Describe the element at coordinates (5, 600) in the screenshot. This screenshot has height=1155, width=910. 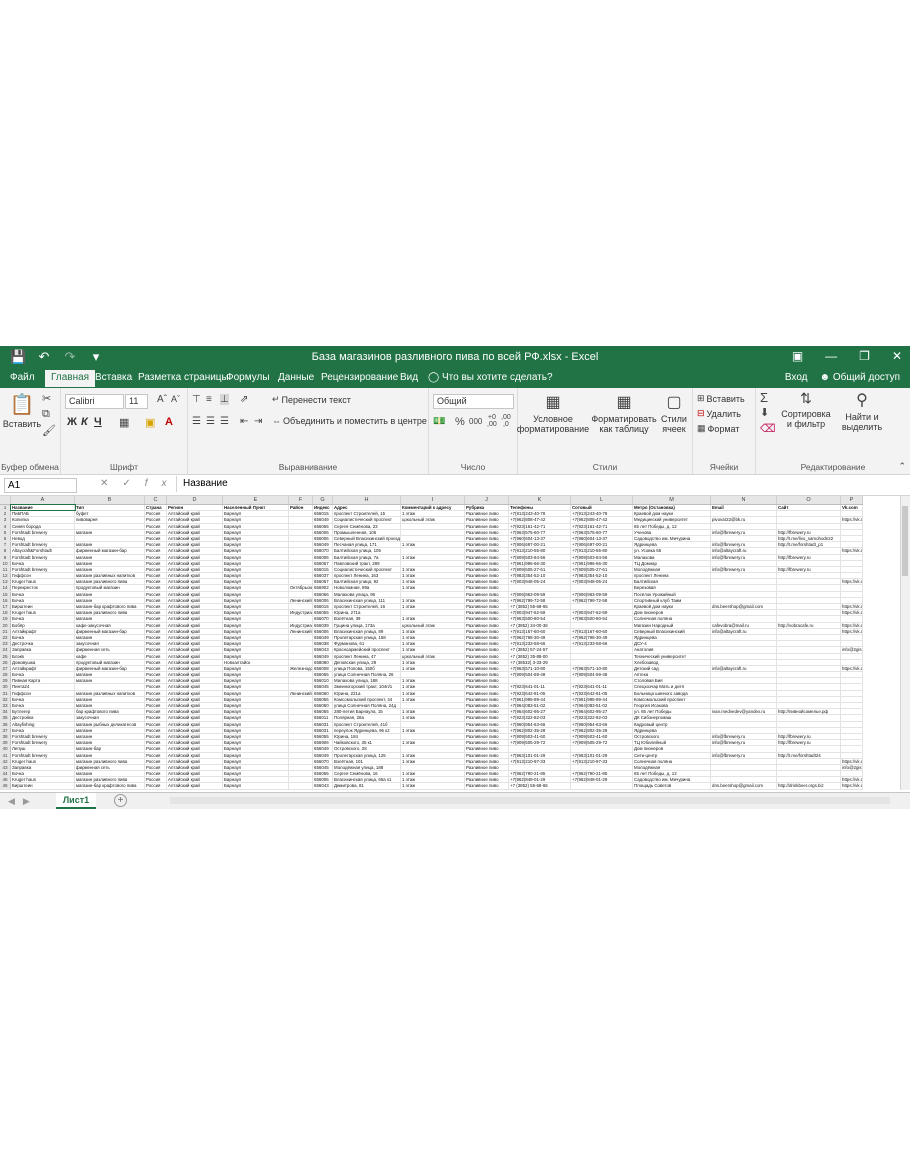
I see `row-number: 16` at that location.